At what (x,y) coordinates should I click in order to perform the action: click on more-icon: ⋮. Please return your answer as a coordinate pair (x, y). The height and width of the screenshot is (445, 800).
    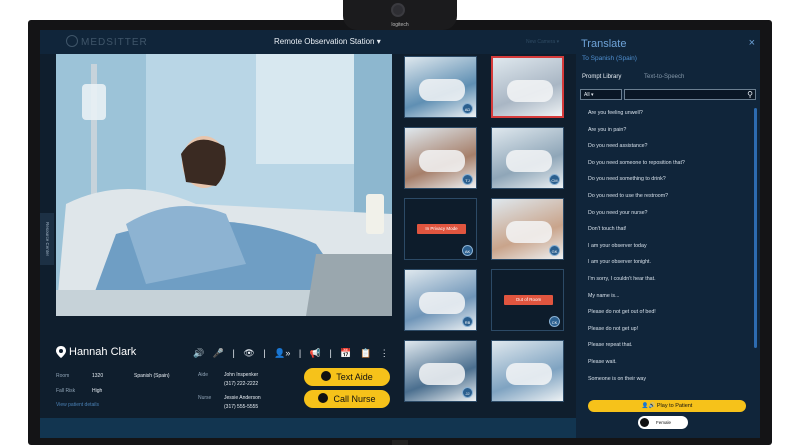
    Looking at the image, I should click on (384, 353).